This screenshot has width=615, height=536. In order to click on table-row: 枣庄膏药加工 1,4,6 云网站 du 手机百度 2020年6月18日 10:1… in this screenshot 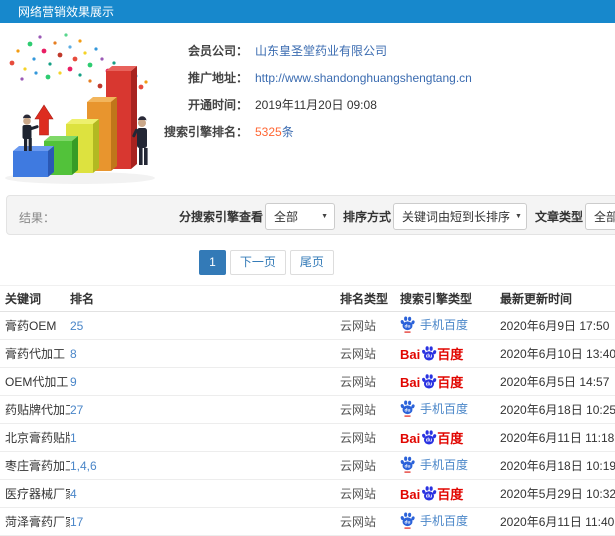, I will do `click(307, 465)`.